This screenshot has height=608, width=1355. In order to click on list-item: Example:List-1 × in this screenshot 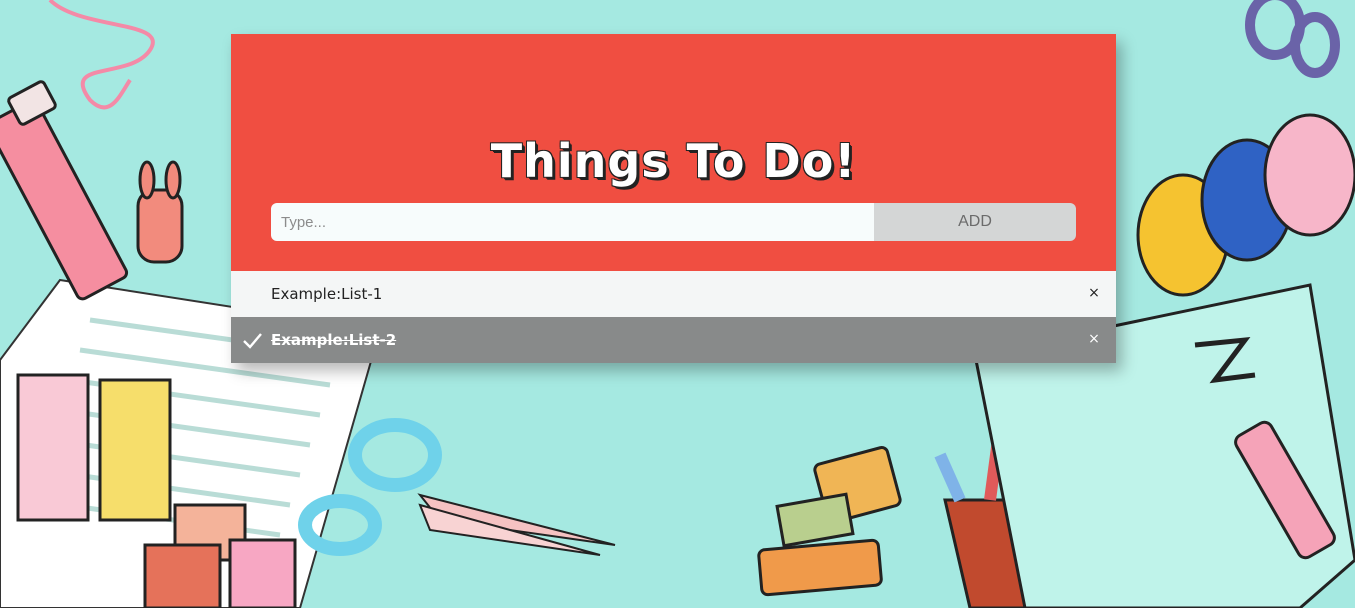, I will do `click(673, 294)`.